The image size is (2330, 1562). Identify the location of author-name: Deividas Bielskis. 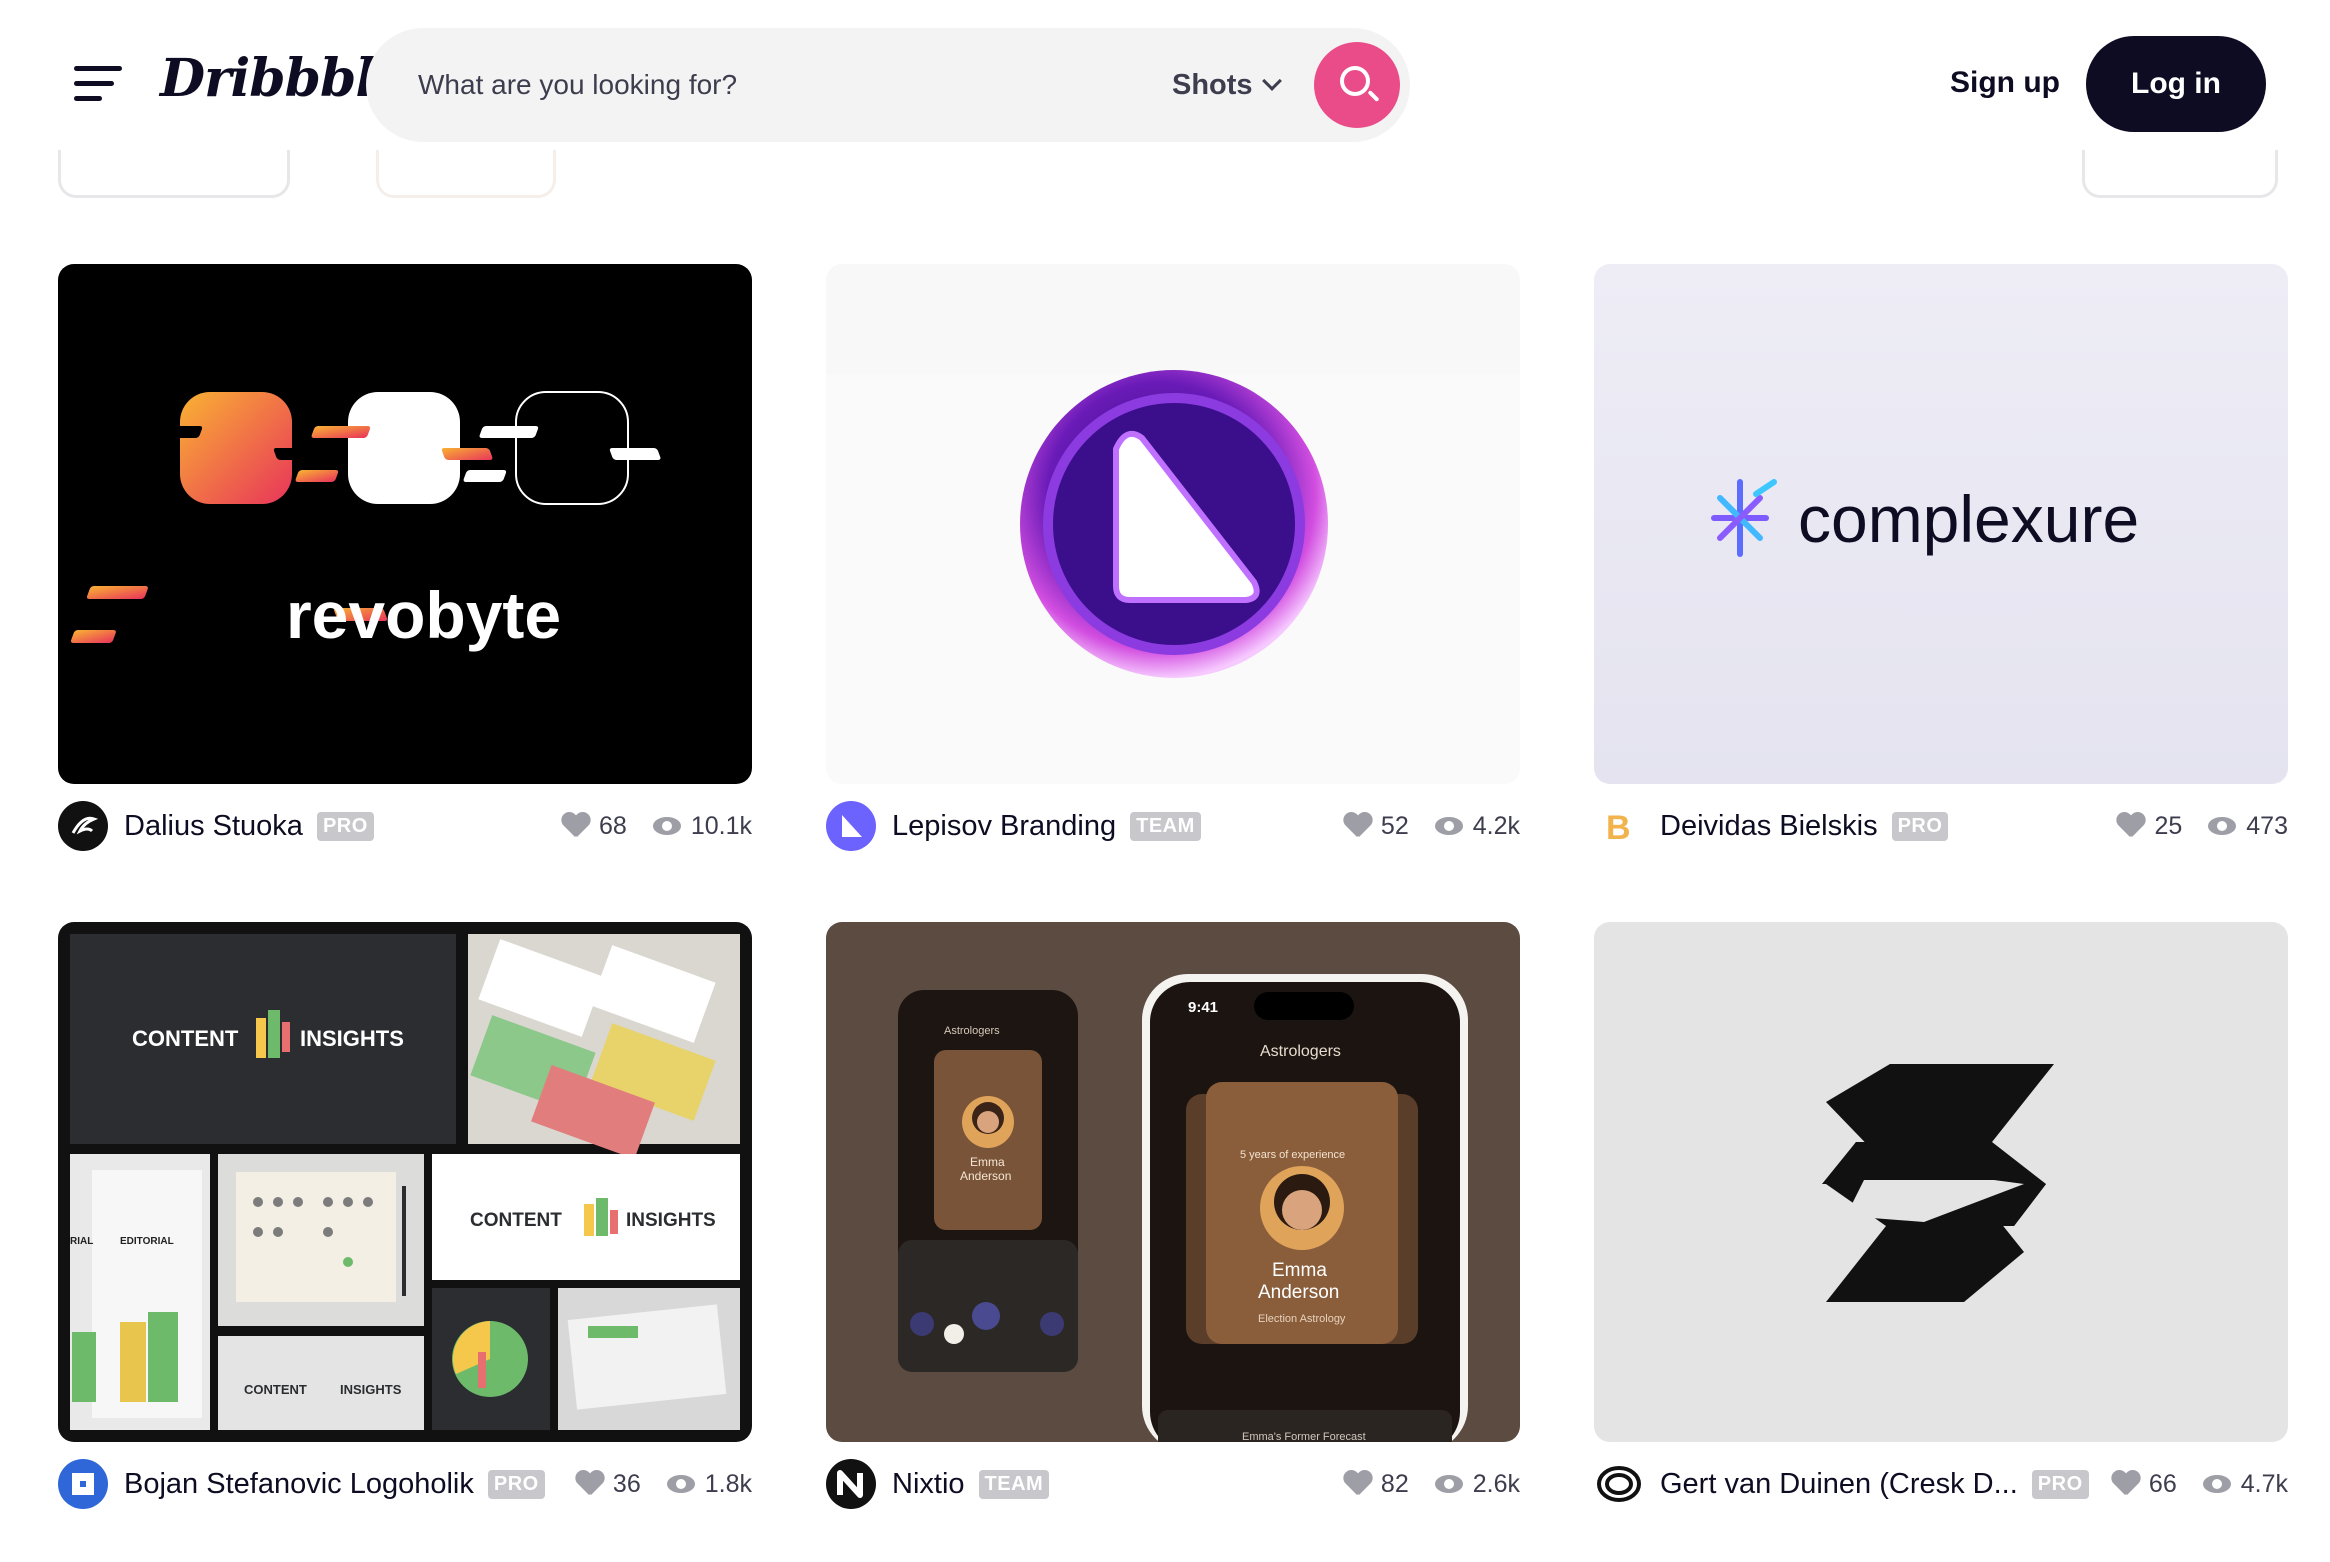
(1769, 826).